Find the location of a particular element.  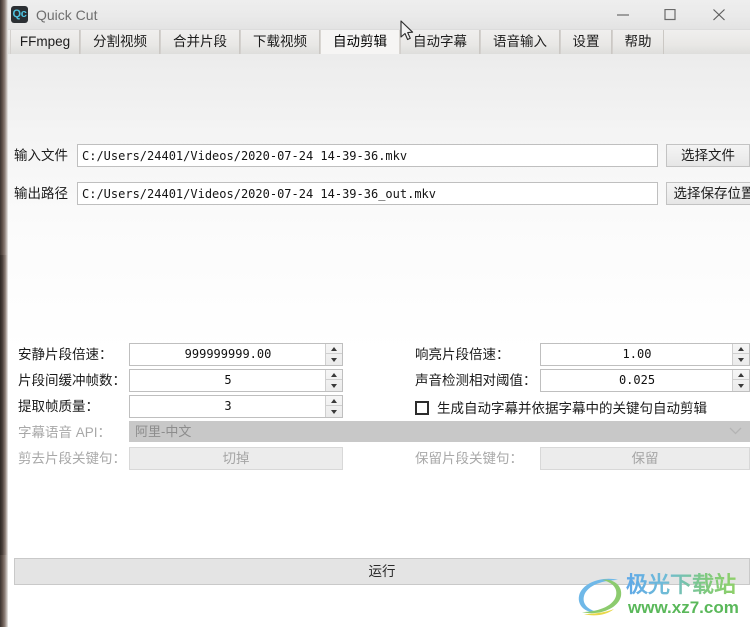

cut-keyword-label: 剪去片段关键句： is located at coordinates (72, 458).